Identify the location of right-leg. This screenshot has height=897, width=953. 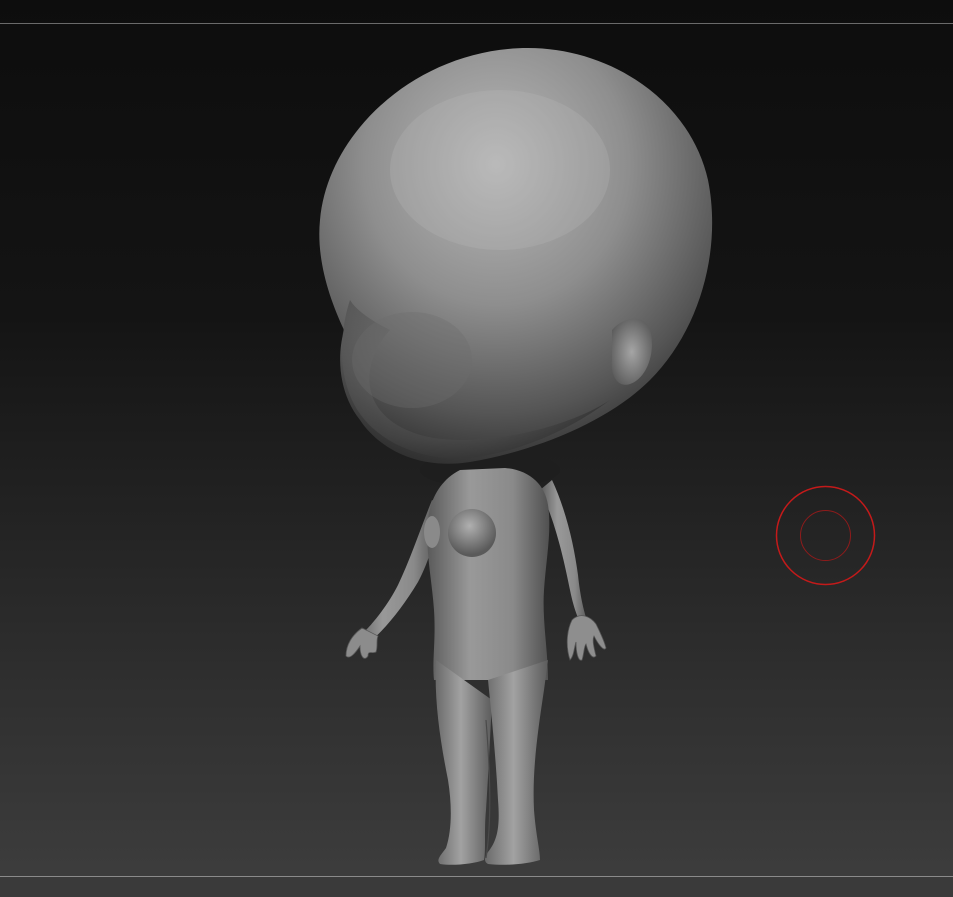
(516, 762).